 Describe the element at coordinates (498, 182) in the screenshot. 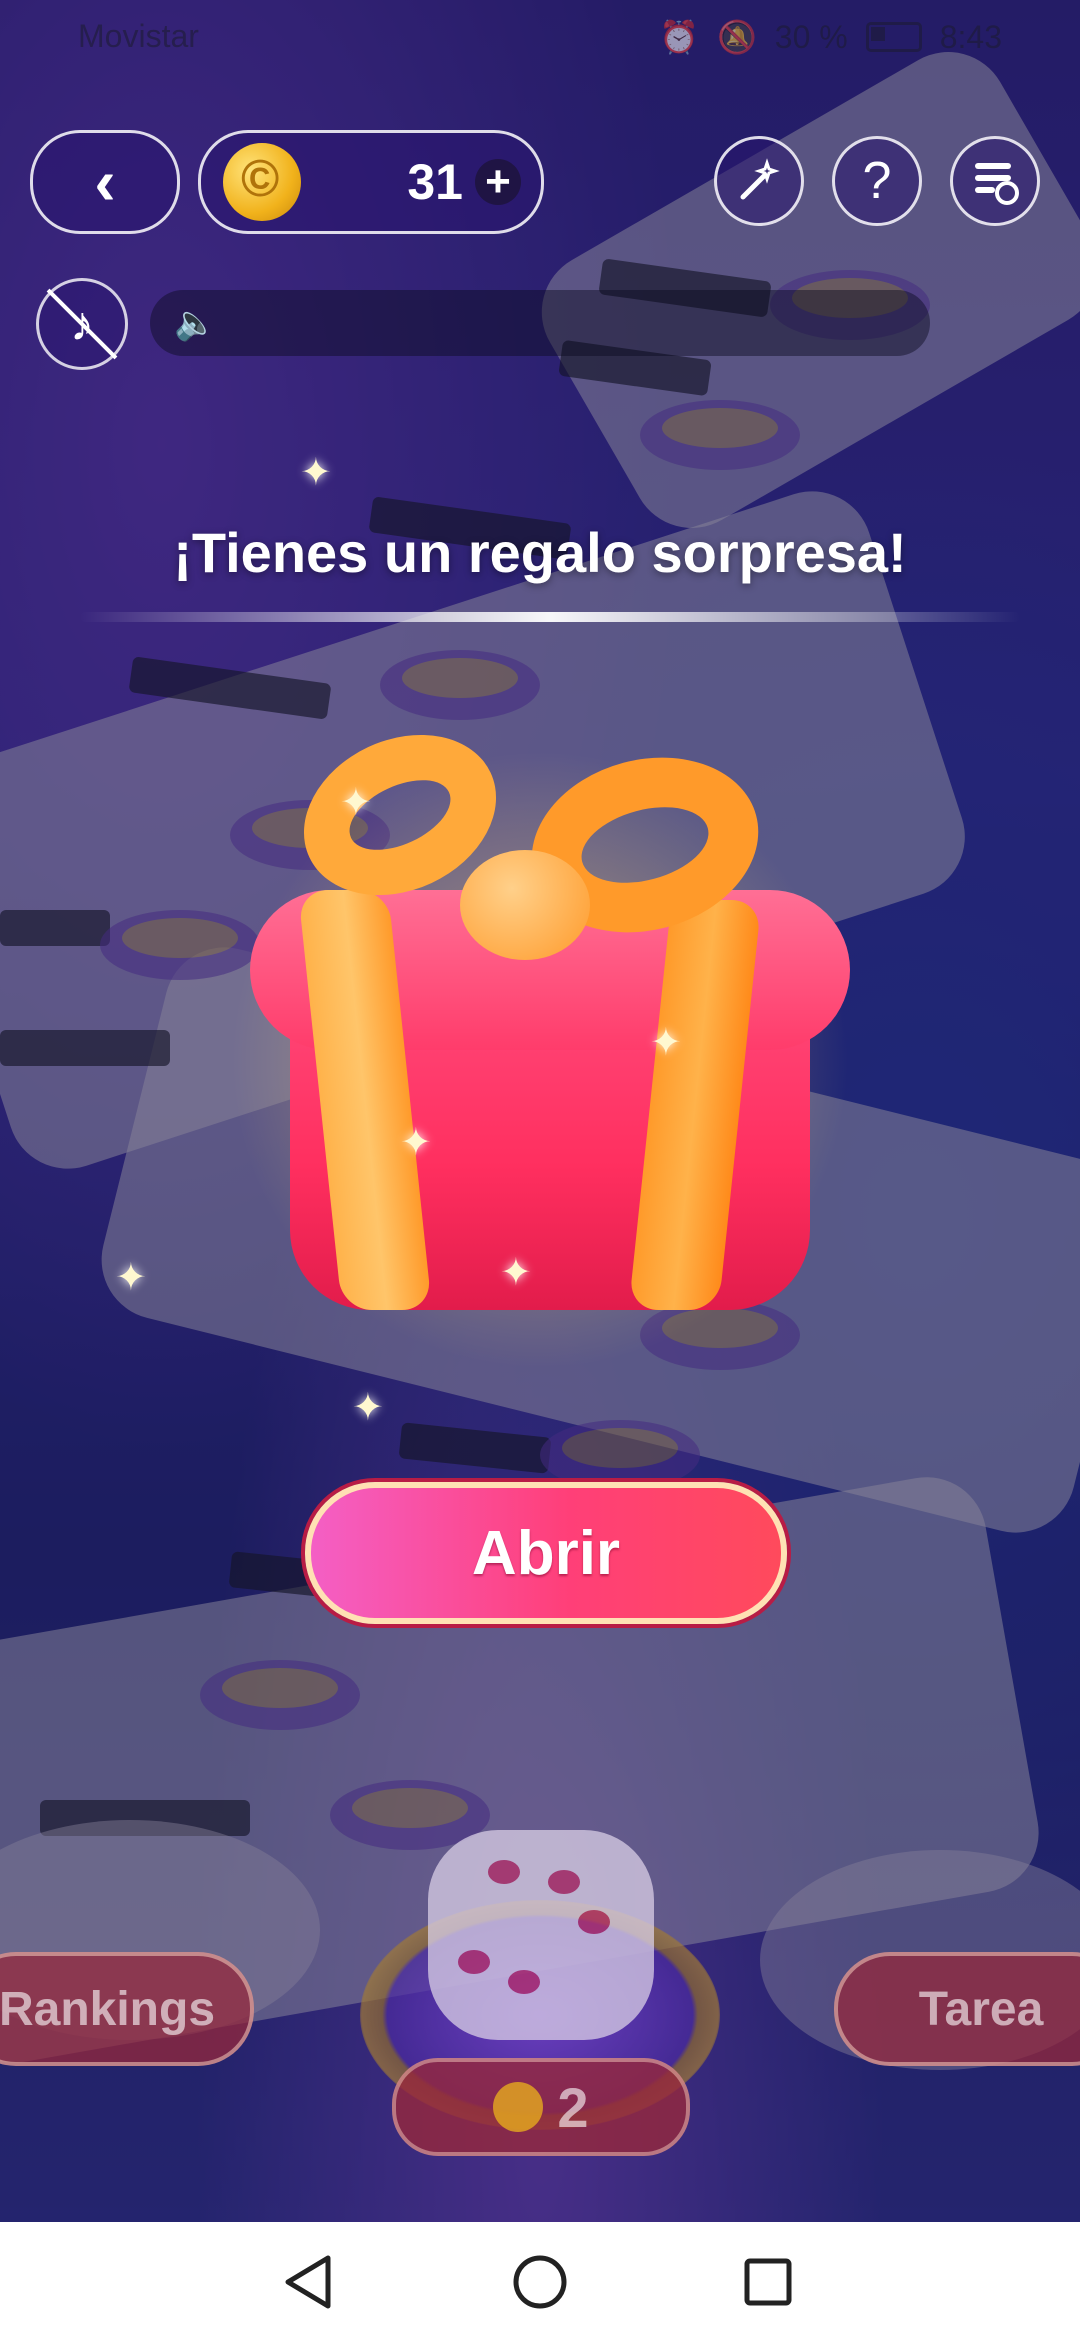

I see `add-coins-button: +` at that location.